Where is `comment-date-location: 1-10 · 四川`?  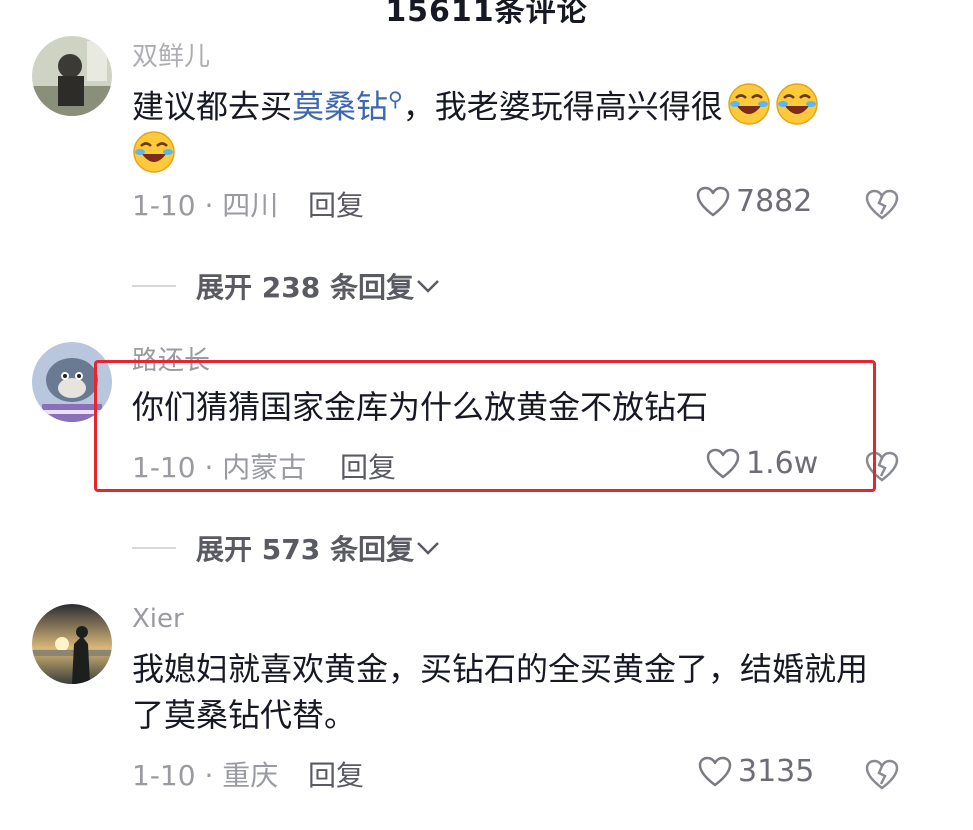 comment-date-location: 1-10 · 四川 is located at coordinates (205, 205).